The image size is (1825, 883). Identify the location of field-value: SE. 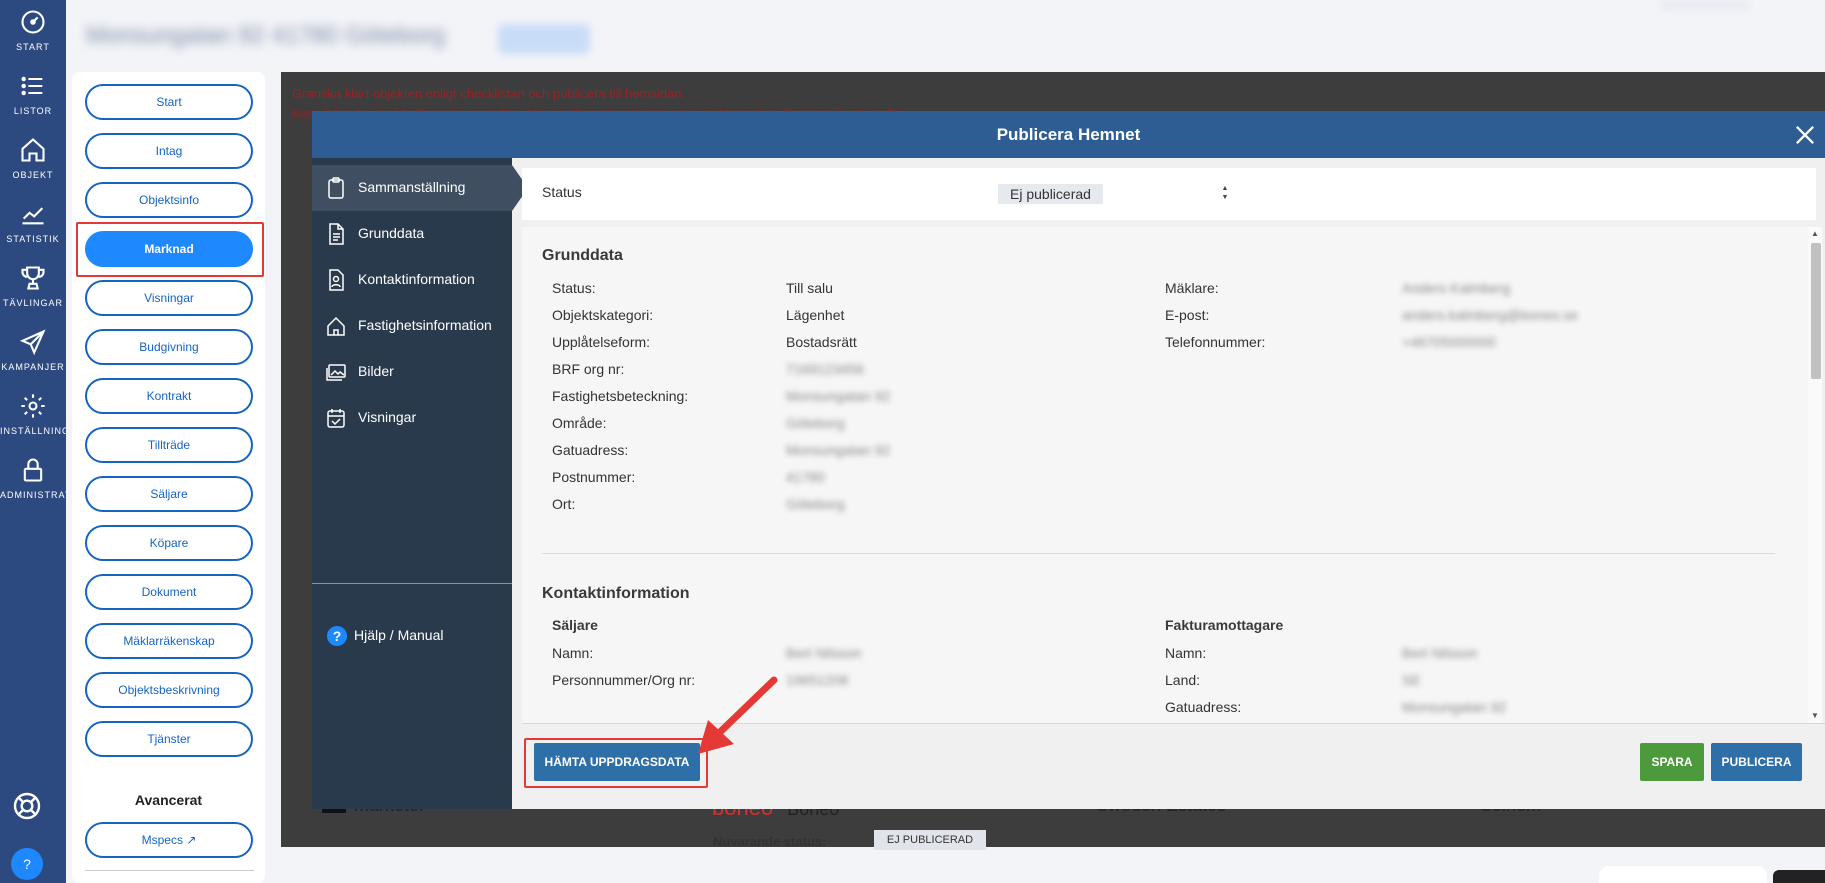
(1411, 680).